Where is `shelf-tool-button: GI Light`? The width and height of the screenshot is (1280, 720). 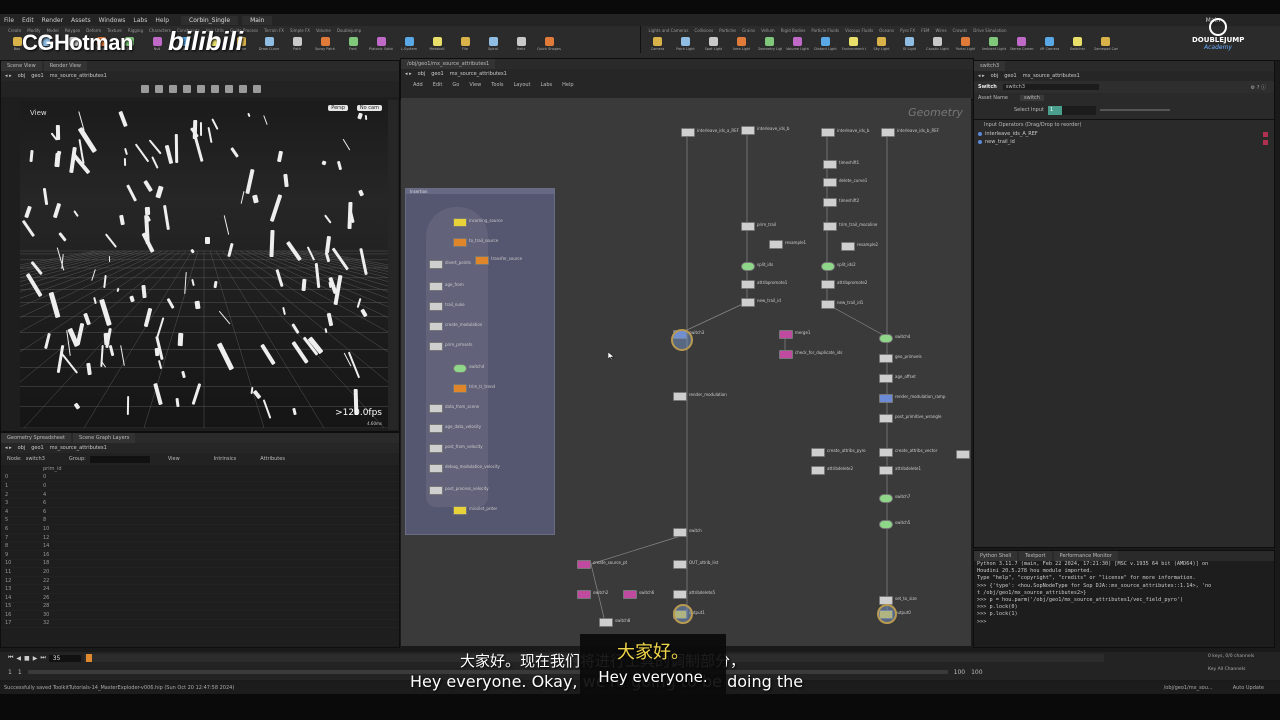 shelf-tool-button: GI Light is located at coordinates (910, 44).